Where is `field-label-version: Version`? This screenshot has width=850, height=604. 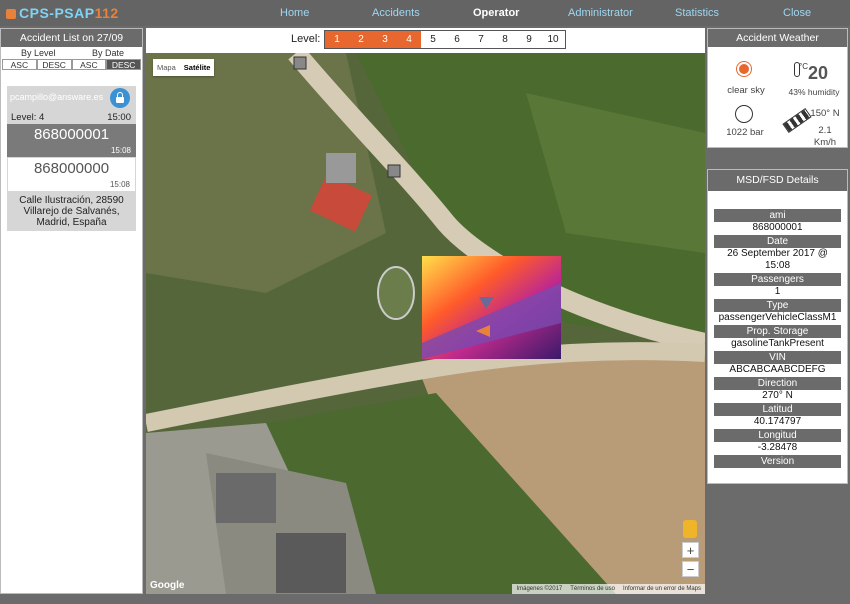 field-label-version: Version is located at coordinates (777, 461).